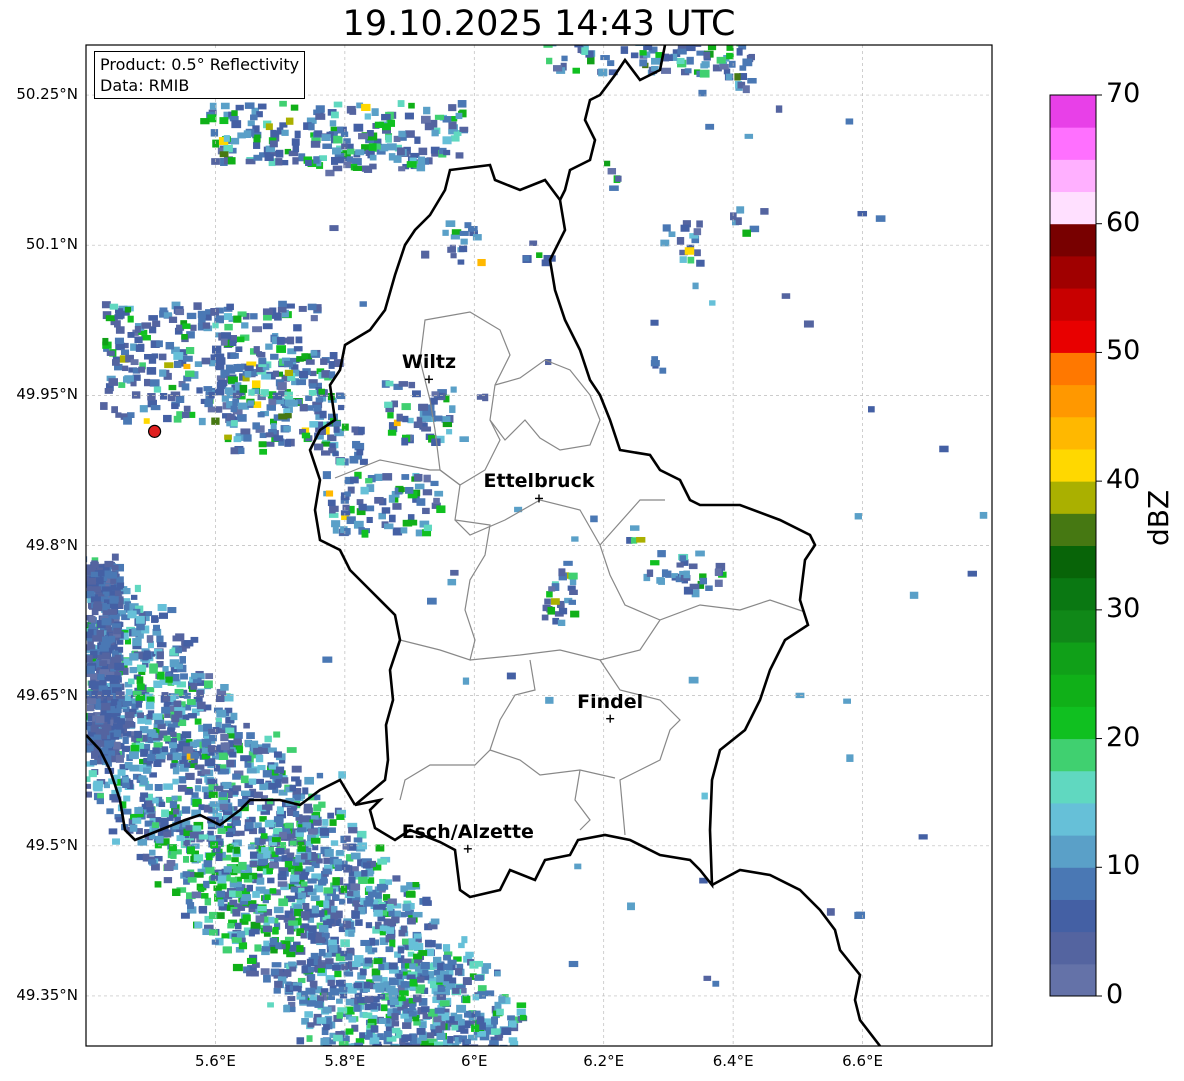 This screenshot has height=1081, width=1184. What do you see at coordinates (345, 1061) in the screenshot?
I see `lon-tick-label: 5.8°E` at bounding box center [345, 1061].